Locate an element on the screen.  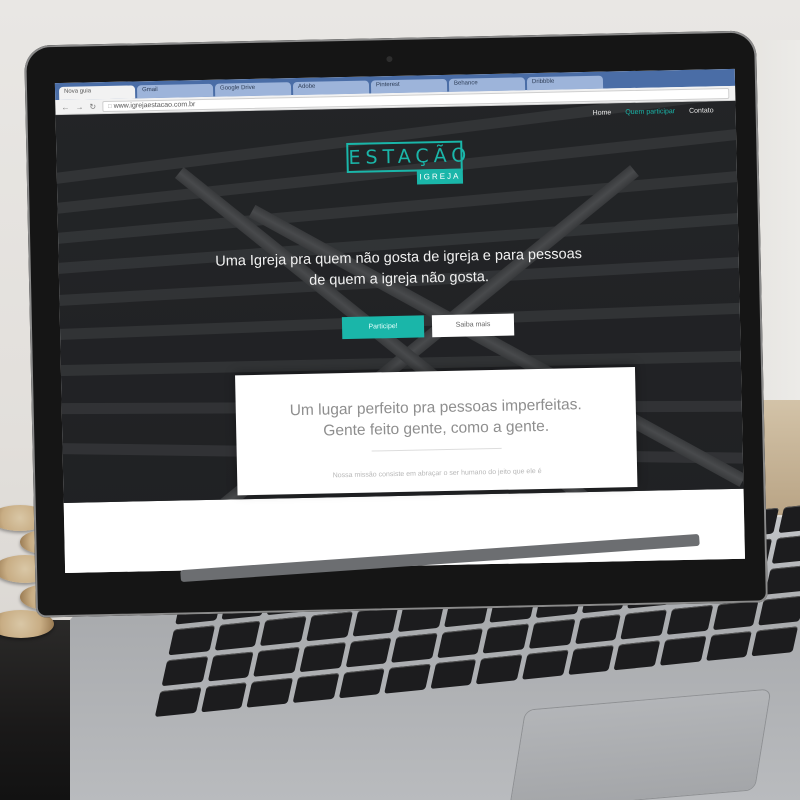
nav-home-link: Home is located at coordinates (602, 112).